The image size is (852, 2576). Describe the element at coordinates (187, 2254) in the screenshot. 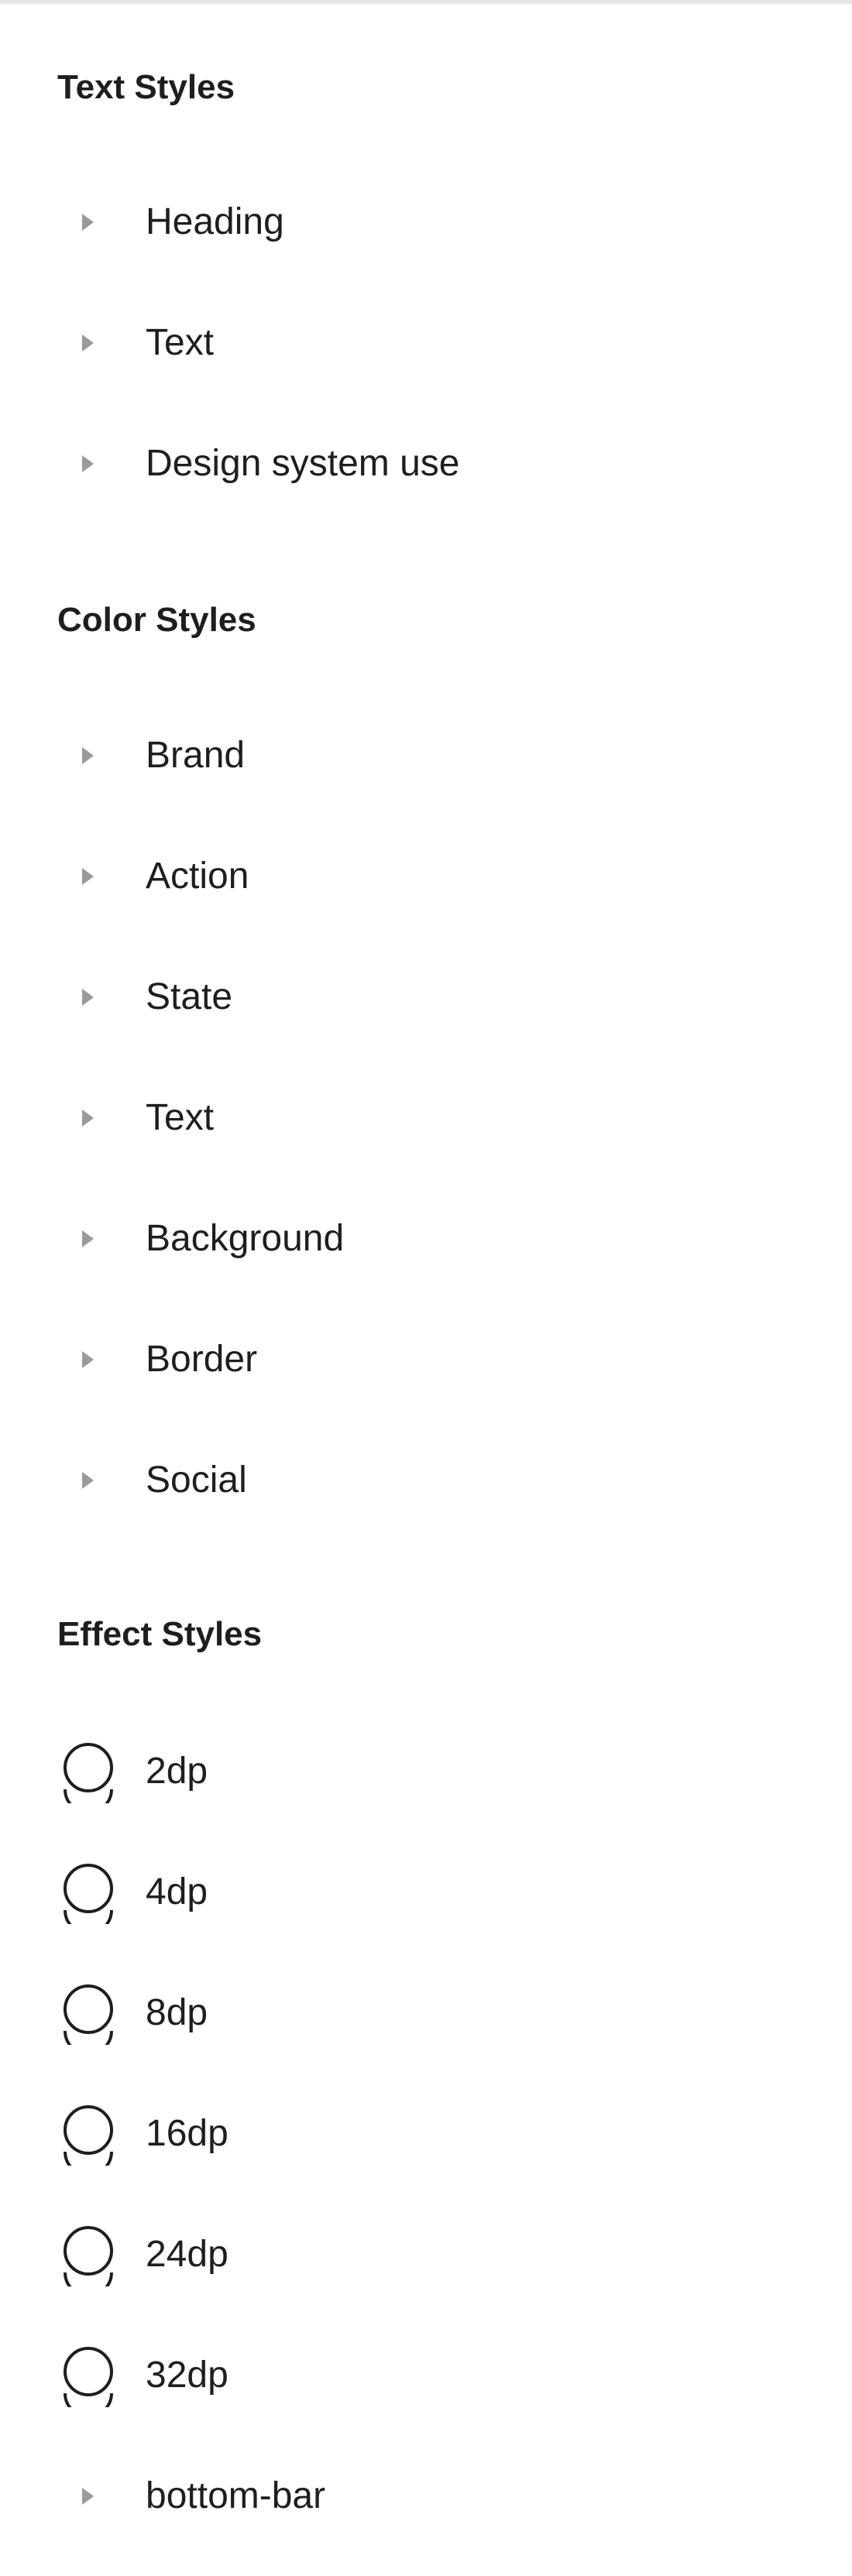

I see `effect-style-label: 24dp` at that location.